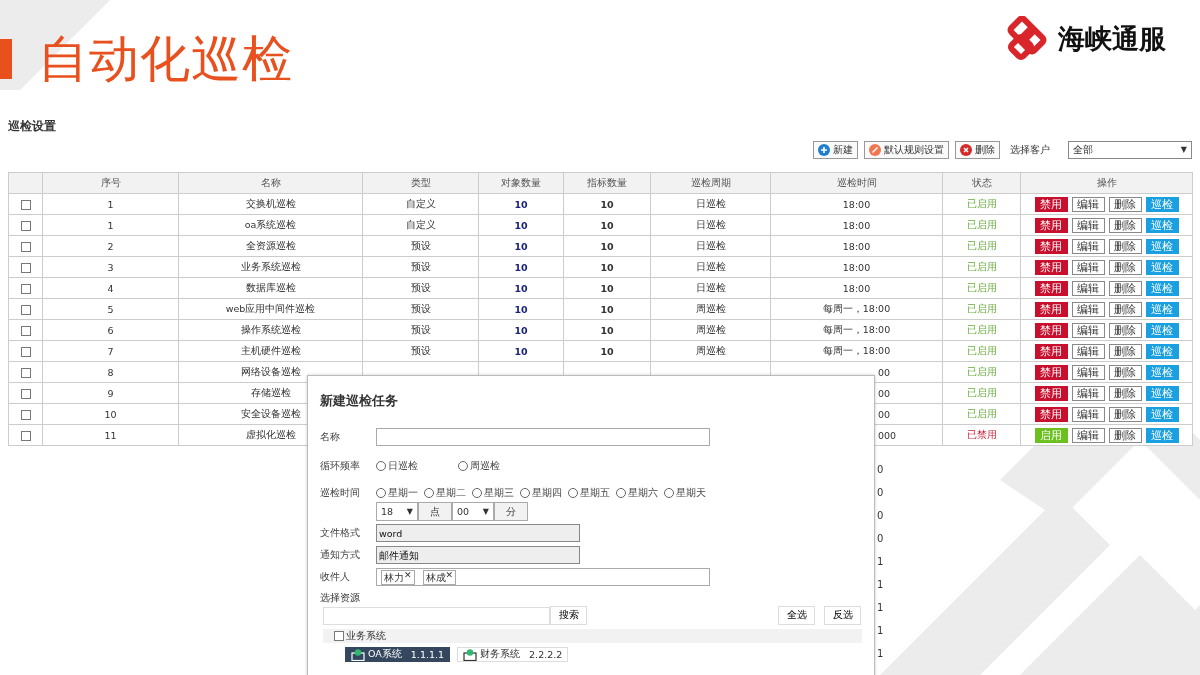 This screenshot has height=675, width=1200. Describe the element at coordinates (397, 511) in the screenshot. I see `hour-select: 18 ▼` at that location.